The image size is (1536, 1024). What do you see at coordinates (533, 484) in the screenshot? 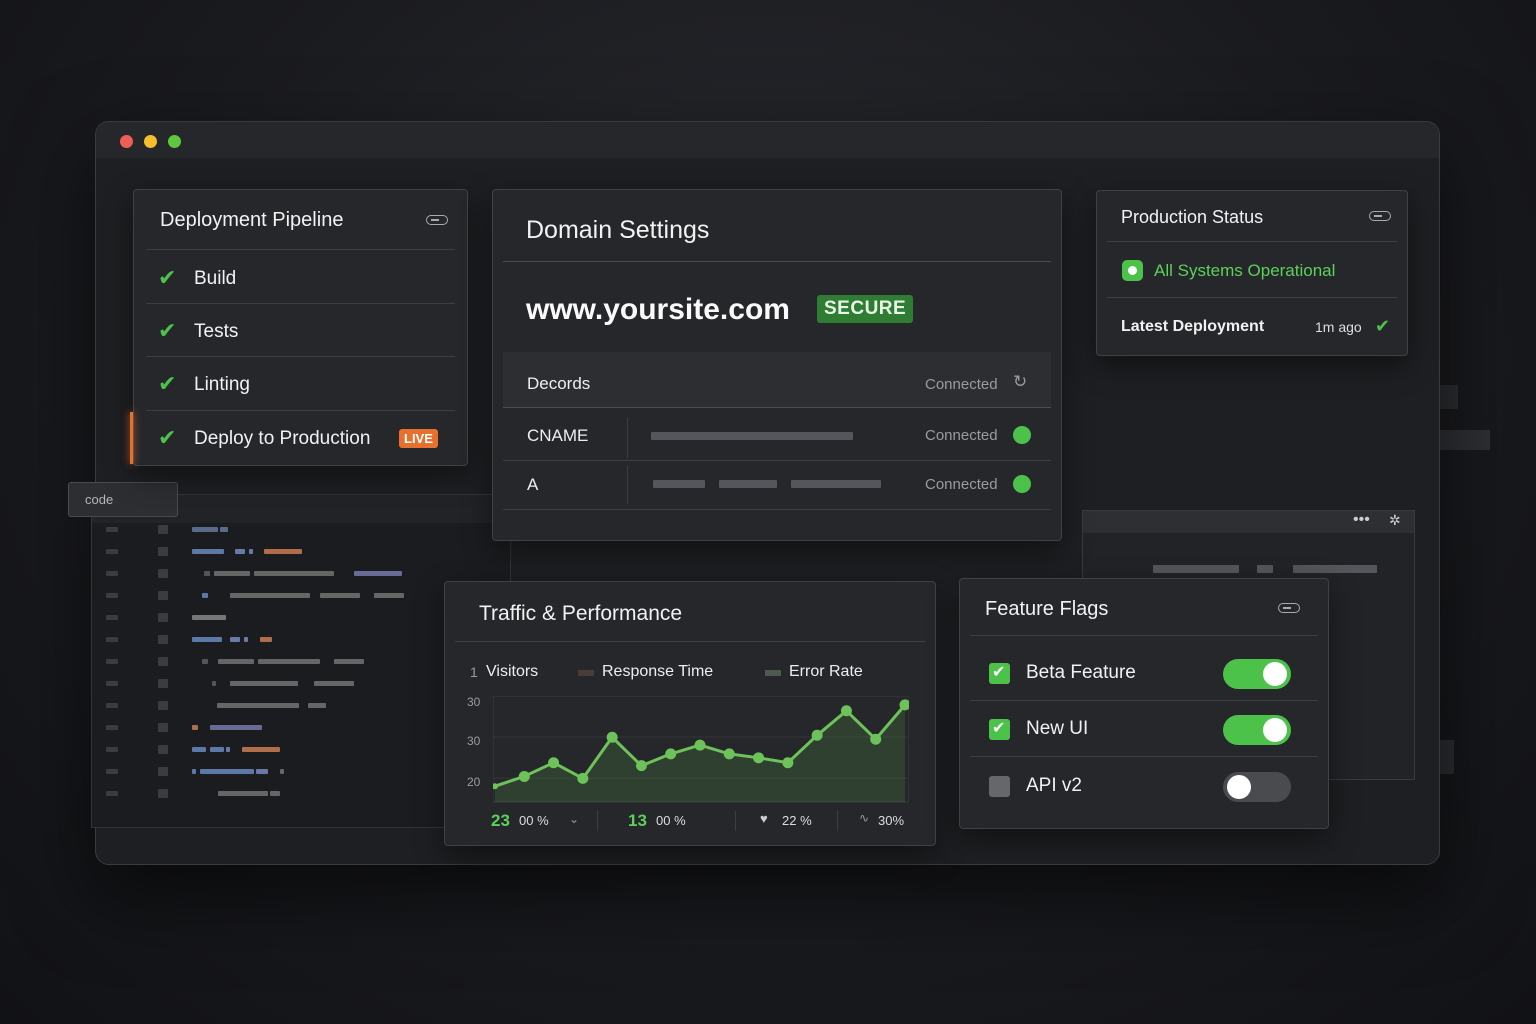
I see `record-type: A` at bounding box center [533, 484].